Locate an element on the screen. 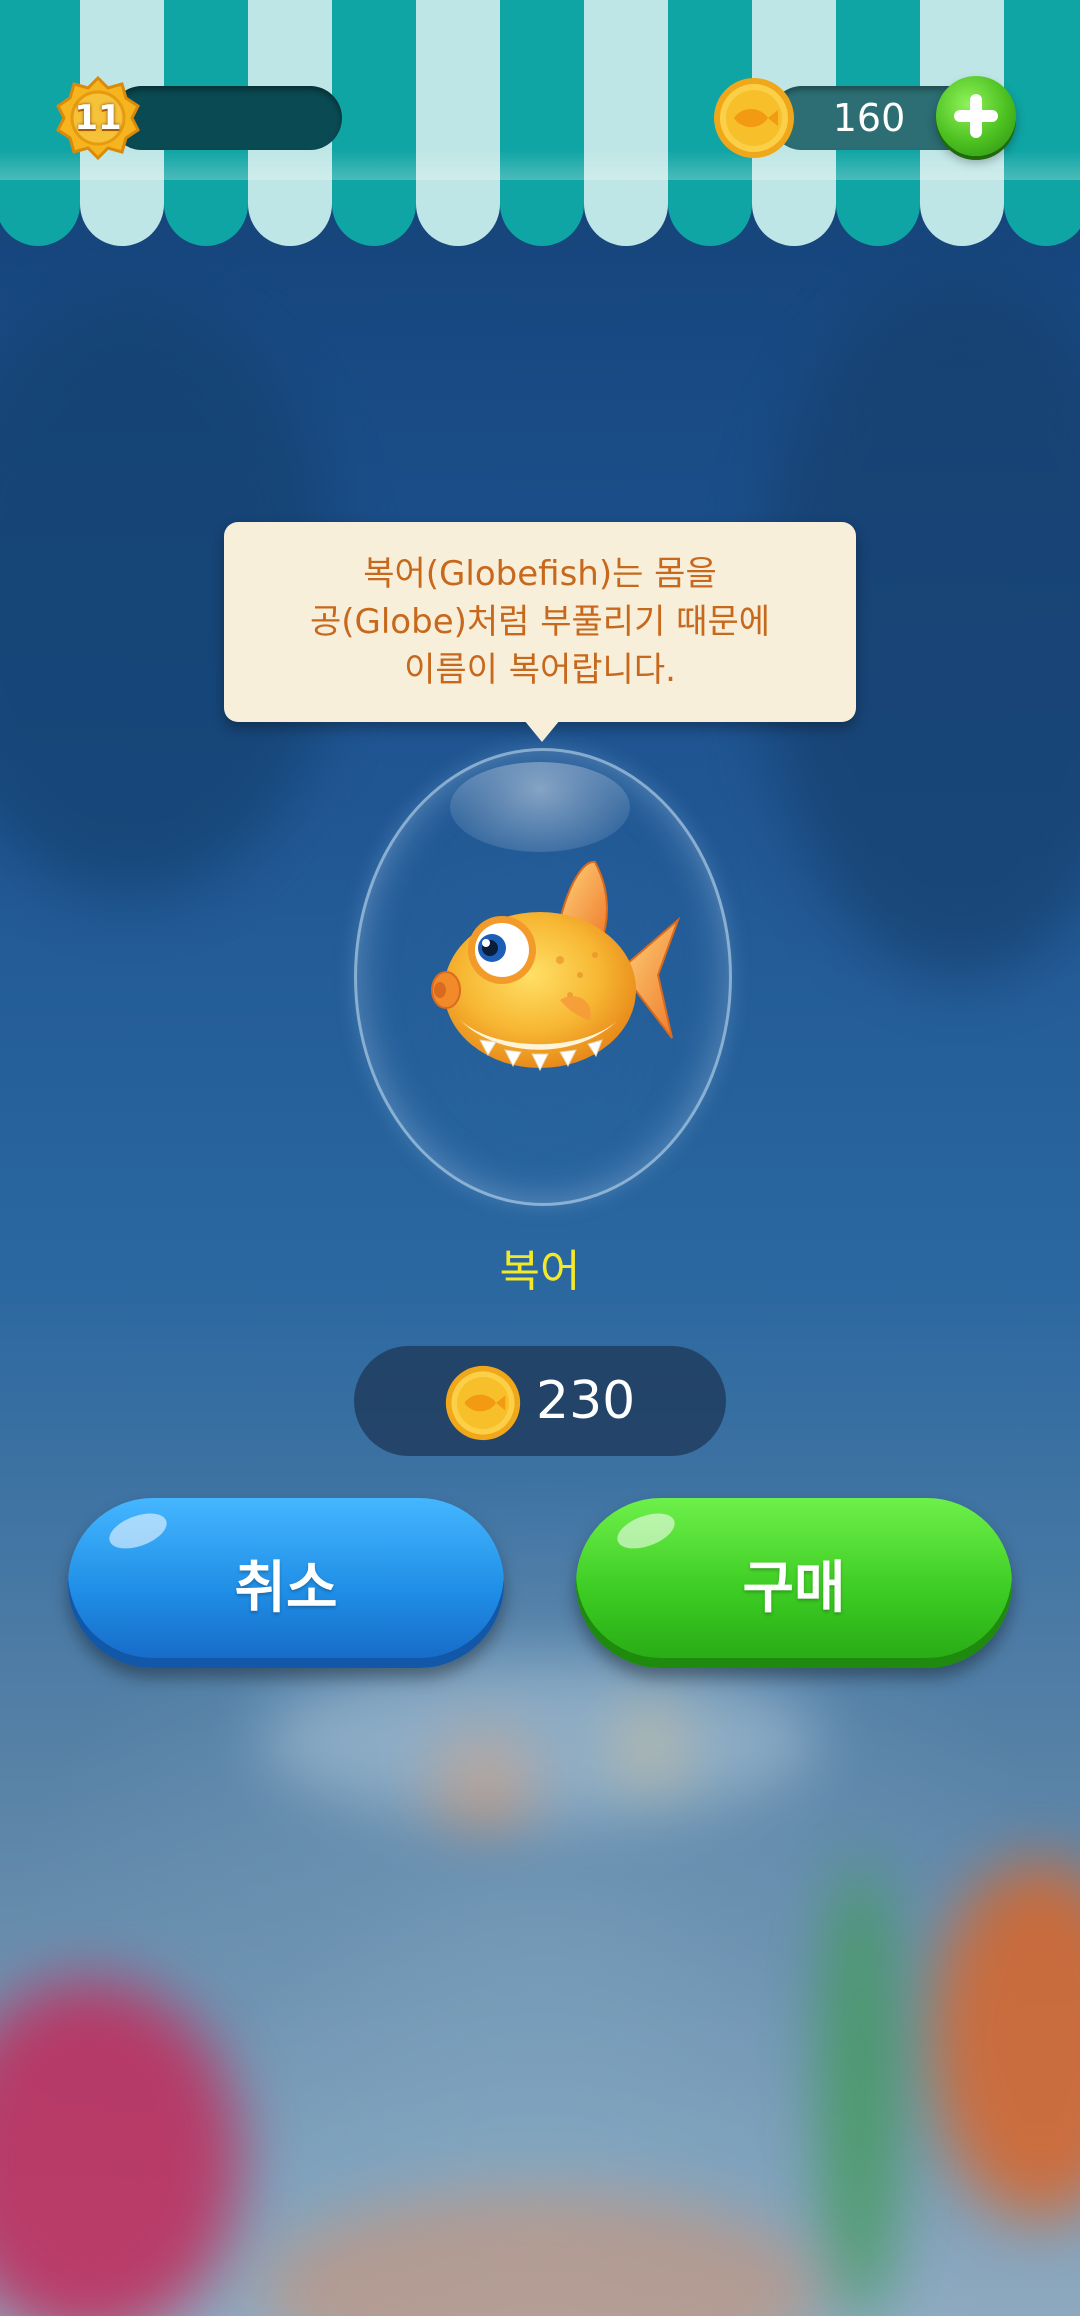  price-value: 230 is located at coordinates (586, 1401).